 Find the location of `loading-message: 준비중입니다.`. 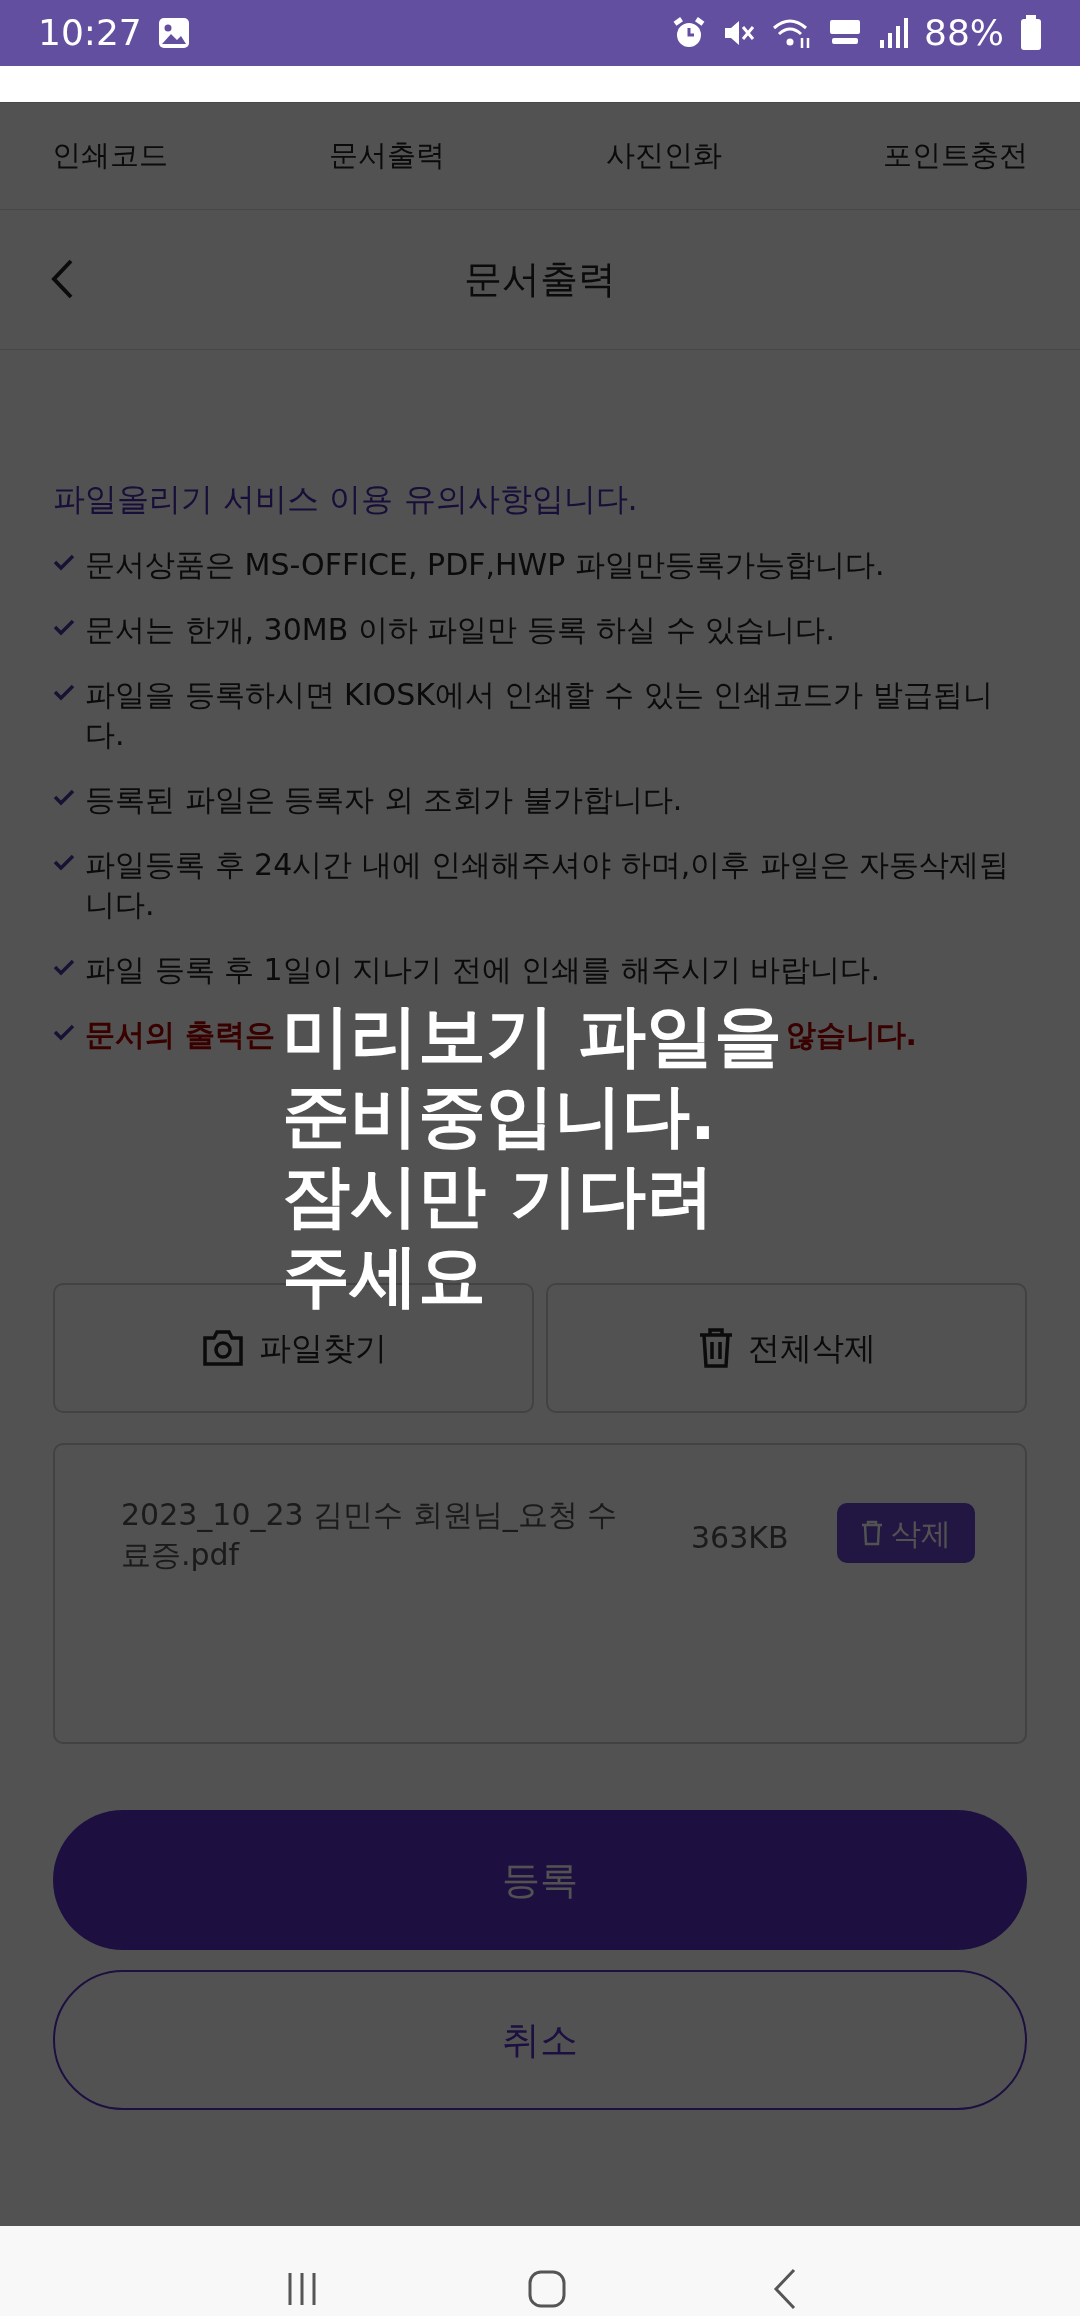

loading-message: 준비중입니다. is located at coordinates (499, 1116).